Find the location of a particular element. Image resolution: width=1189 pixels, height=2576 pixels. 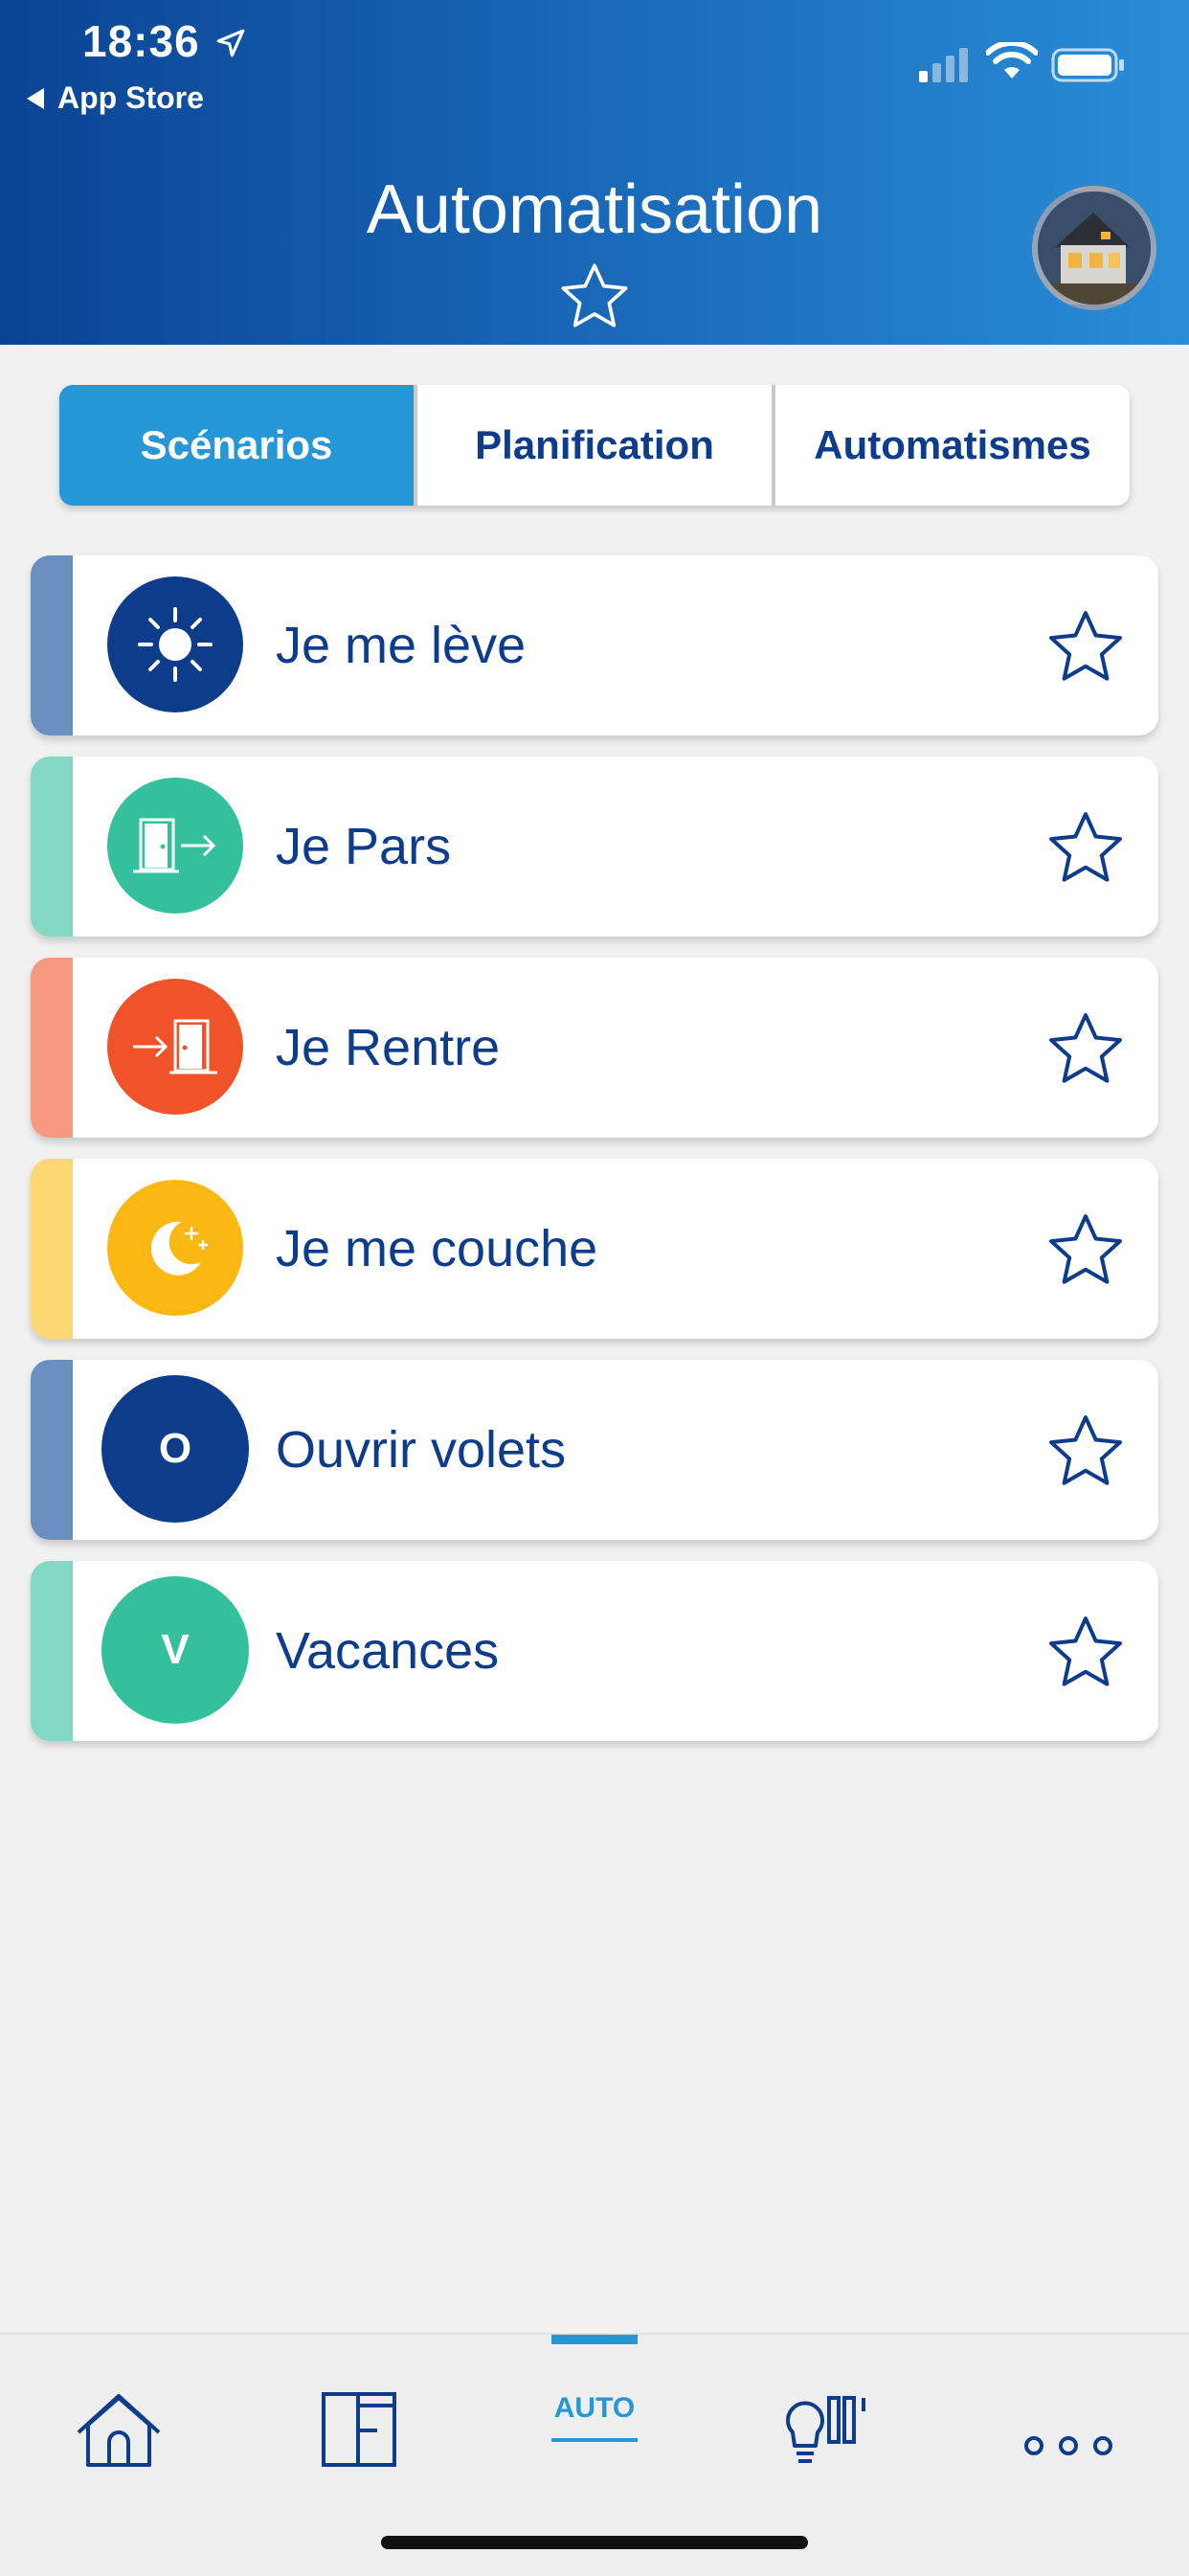

moon-icon is located at coordinates (175, 1248).